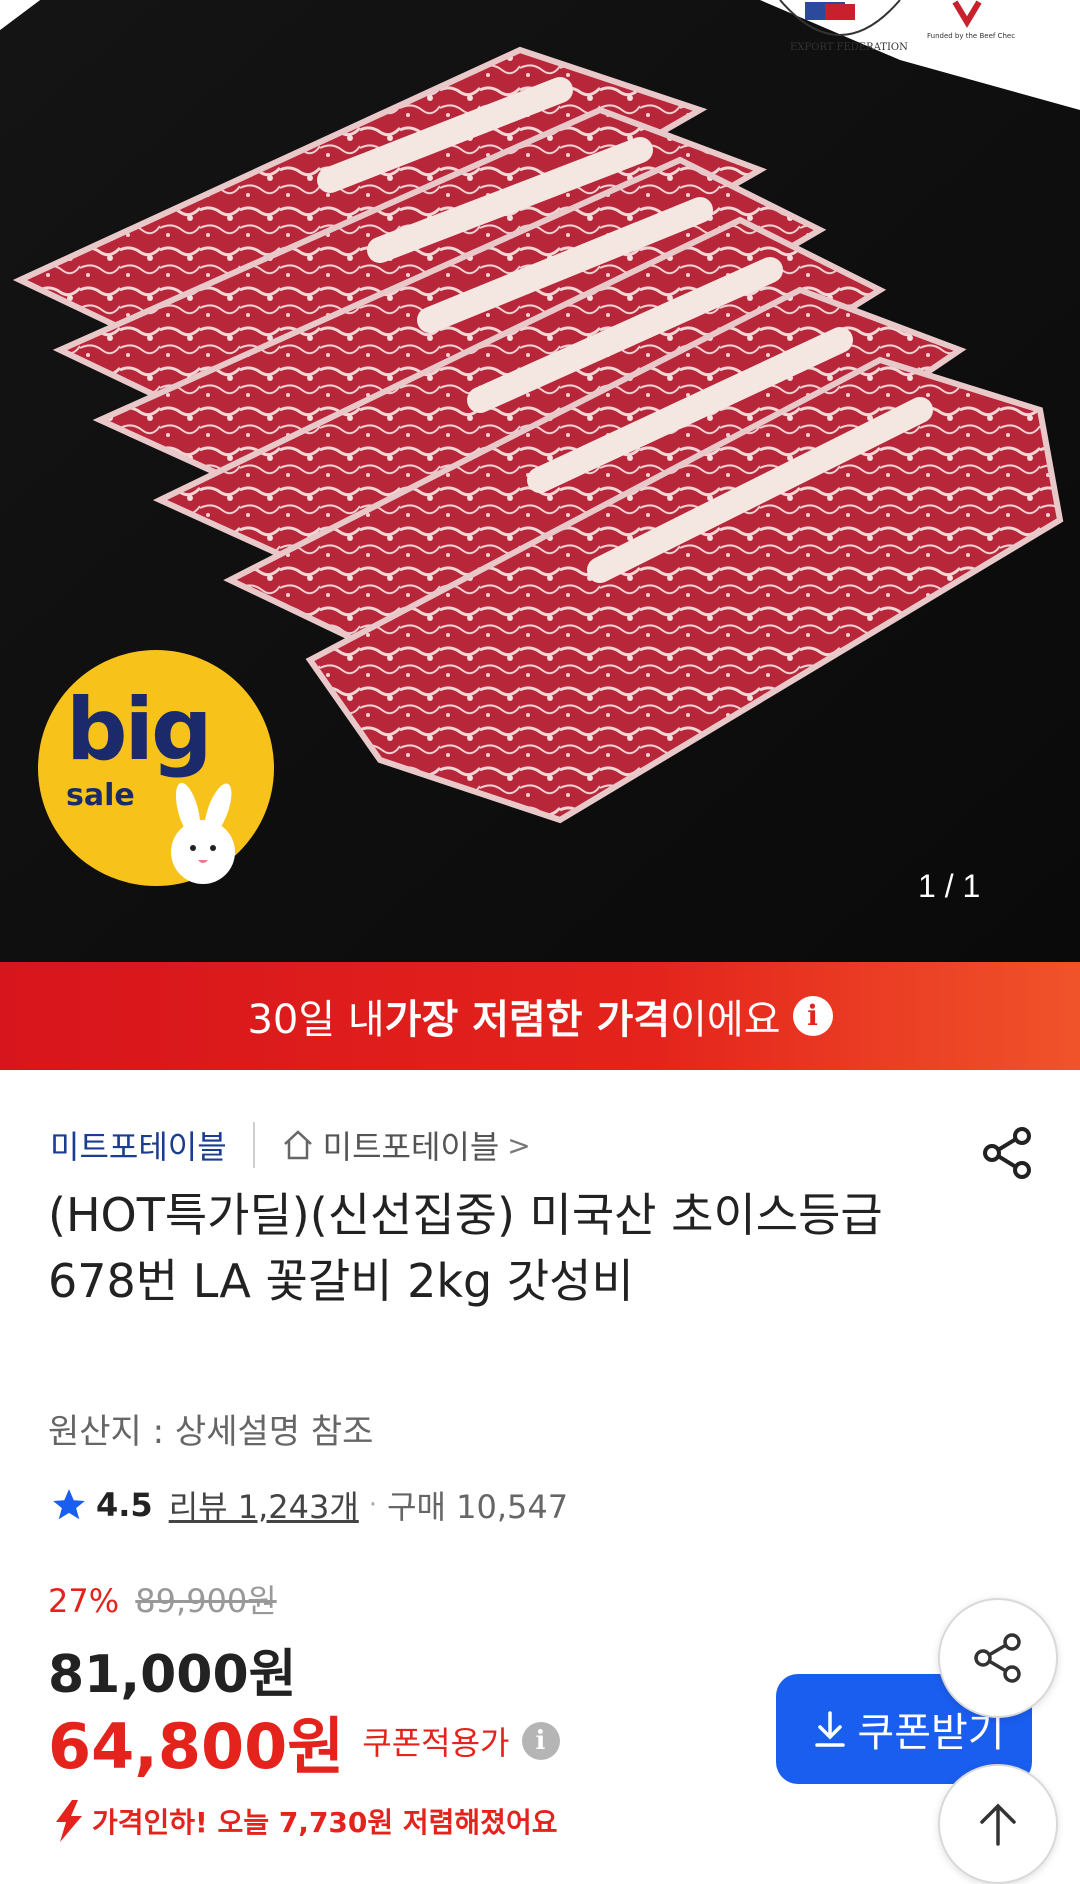 This screenshot has width=1080, height=1884. I want to click on origin-info: 원산지 : 상세설명 참조, so click(211, 1432).